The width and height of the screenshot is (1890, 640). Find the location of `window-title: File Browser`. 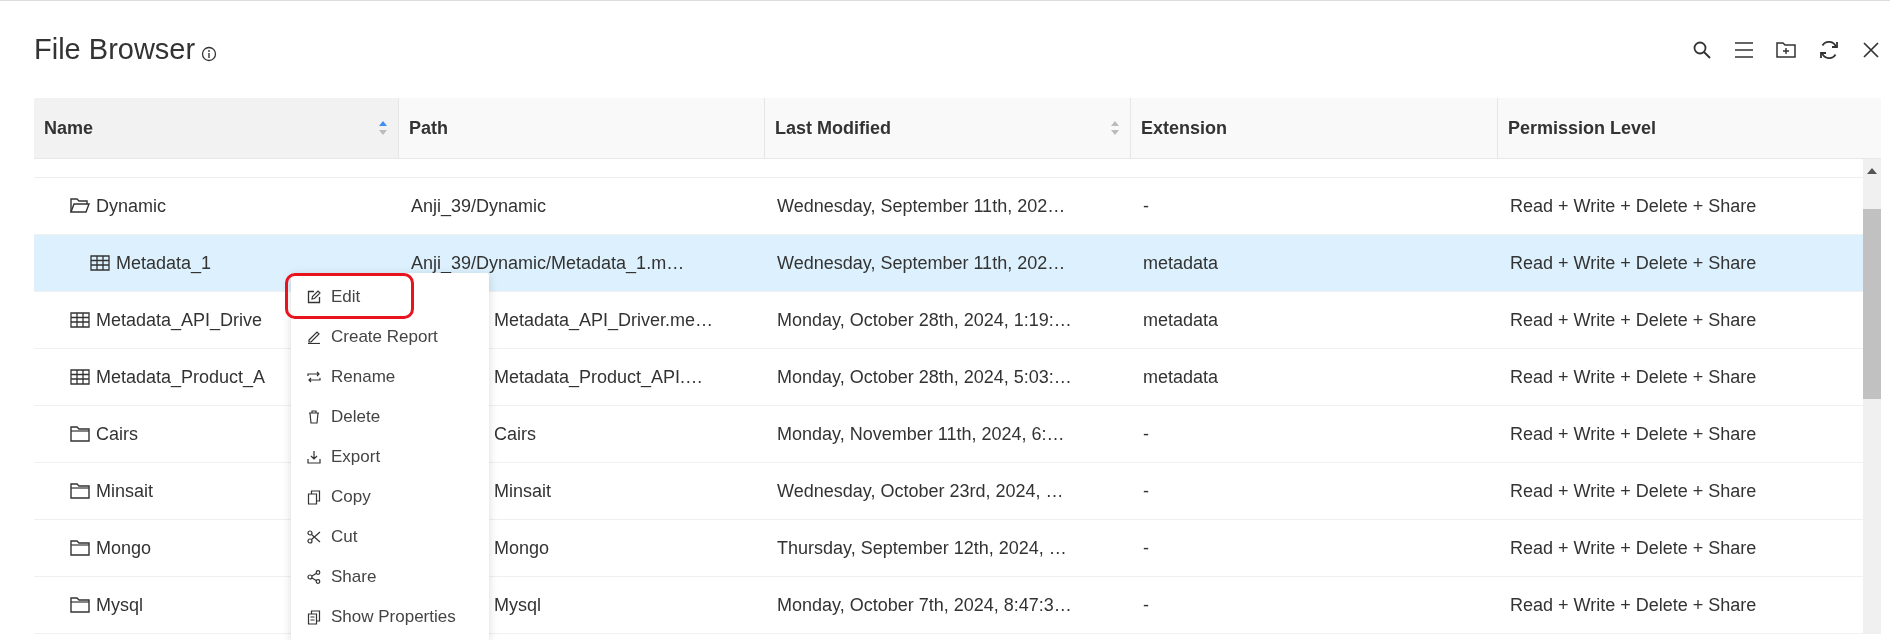

window-title: File Browser is located at coordinates (115, 49).